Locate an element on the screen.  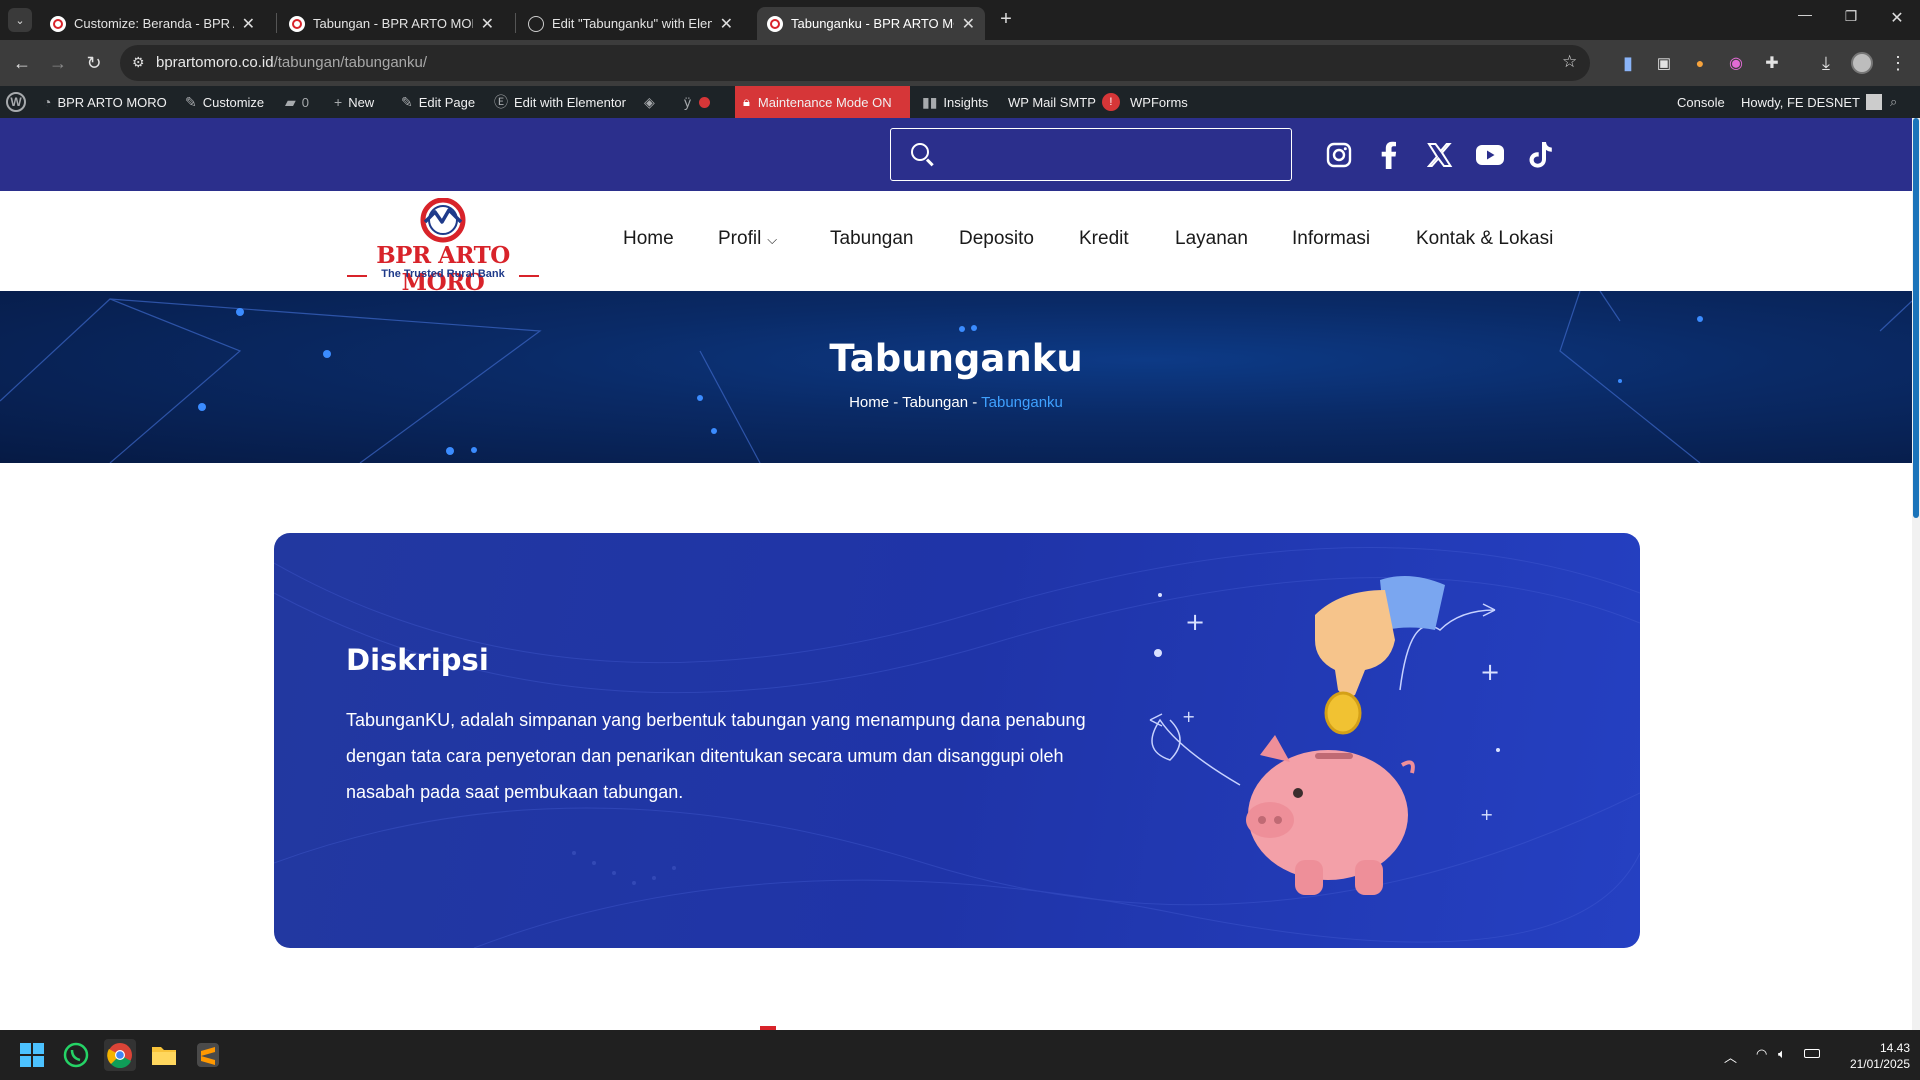
yoast-icon: ÿ is located at coordinates (687, 102).